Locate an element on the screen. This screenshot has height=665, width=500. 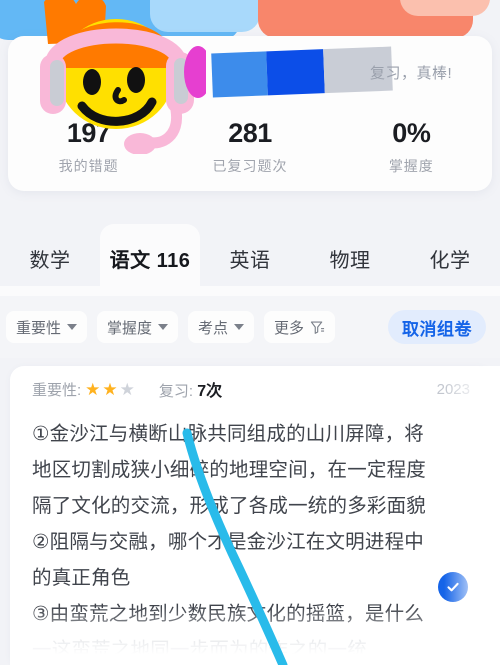
review-count: 7次 is located at coordinates (210, 391).